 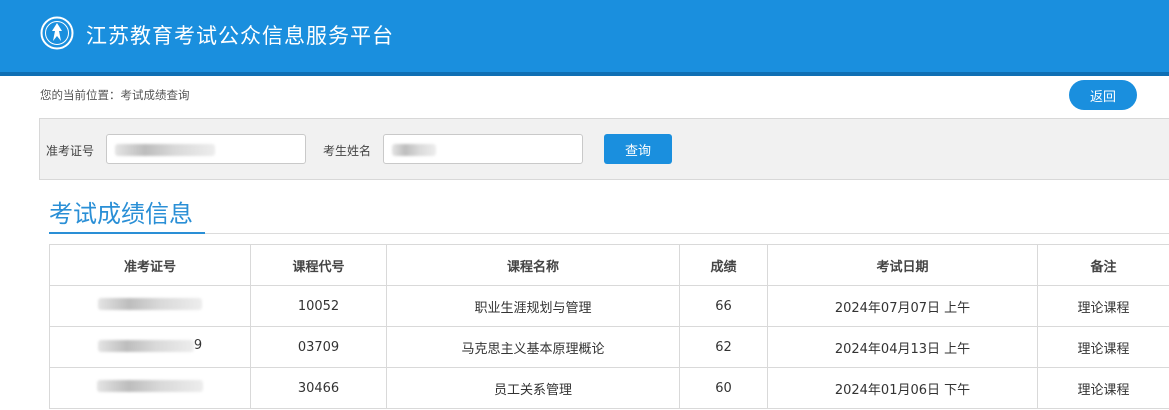 I want to click on course-name-cell: 马克思主义基本原理概论, so click(x=533, y=347).